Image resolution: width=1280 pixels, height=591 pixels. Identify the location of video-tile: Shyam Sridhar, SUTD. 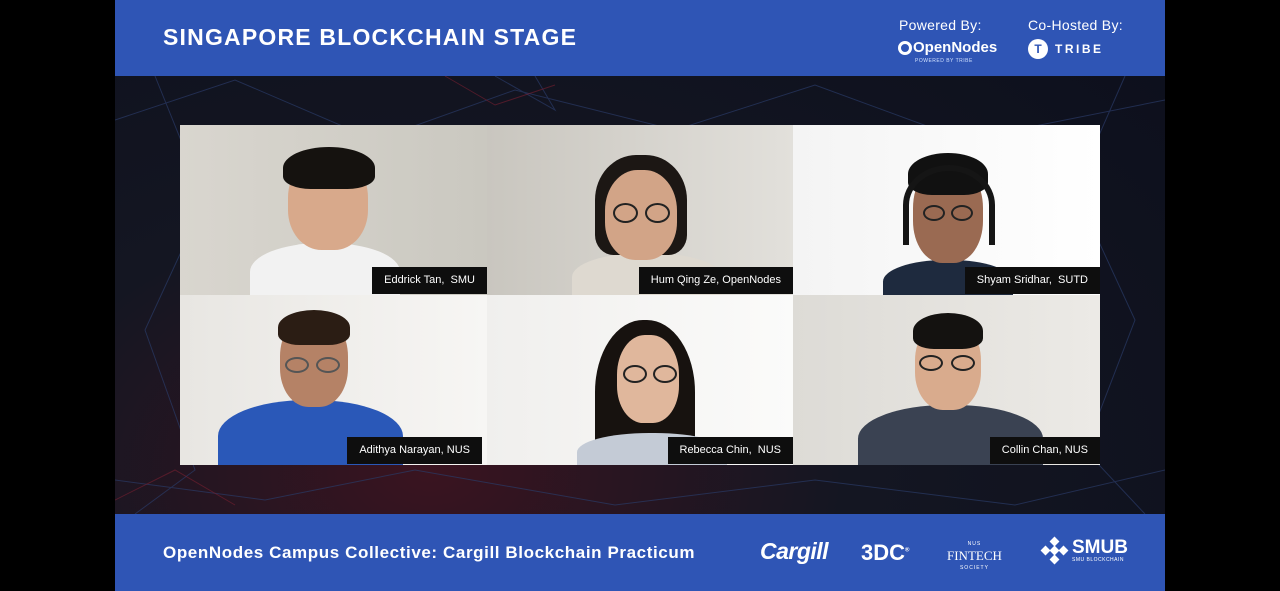
(946, 210).